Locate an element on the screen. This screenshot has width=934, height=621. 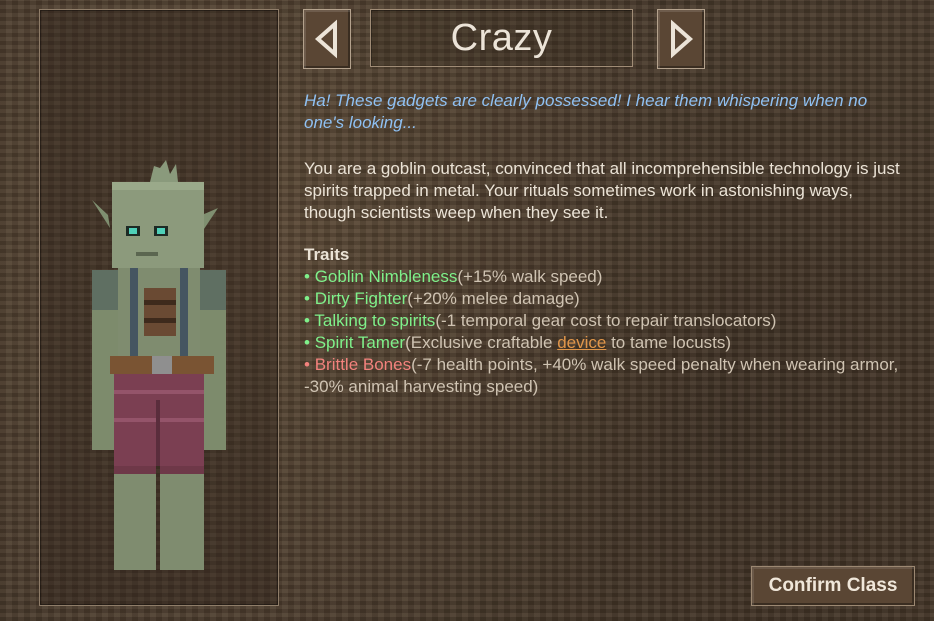
right-arrow-icon is located at coordinates (682, 39).